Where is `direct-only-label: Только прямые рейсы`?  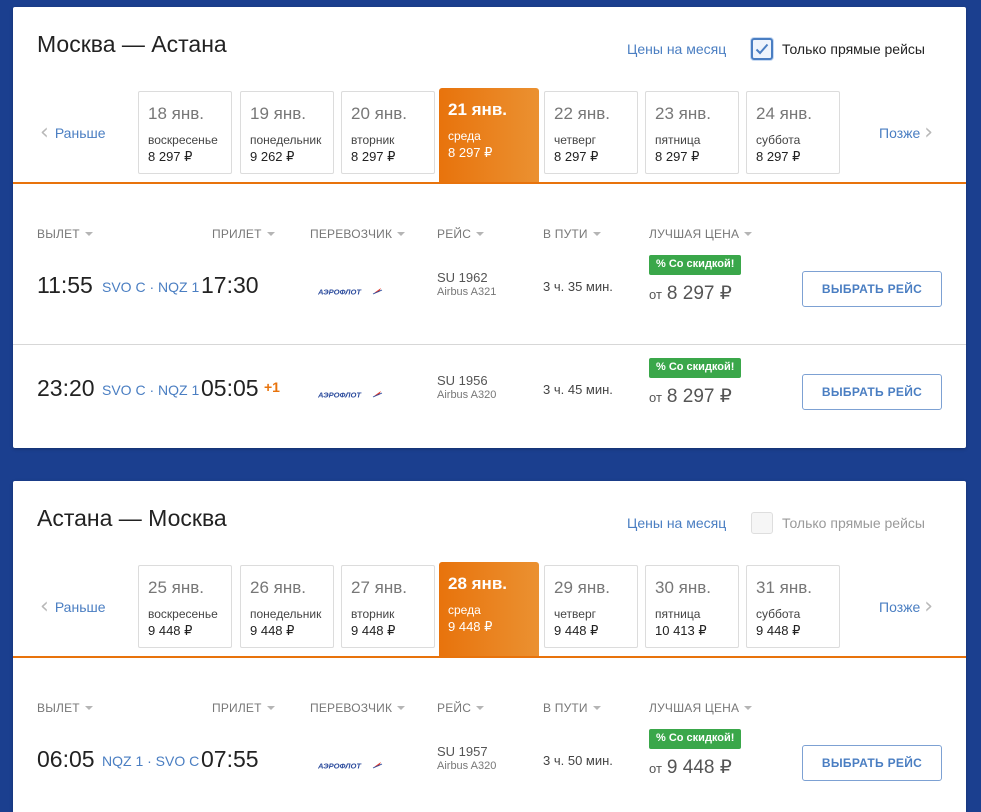 direct-only-label: Только прямые рейсы is located at coordinates (853, 49).